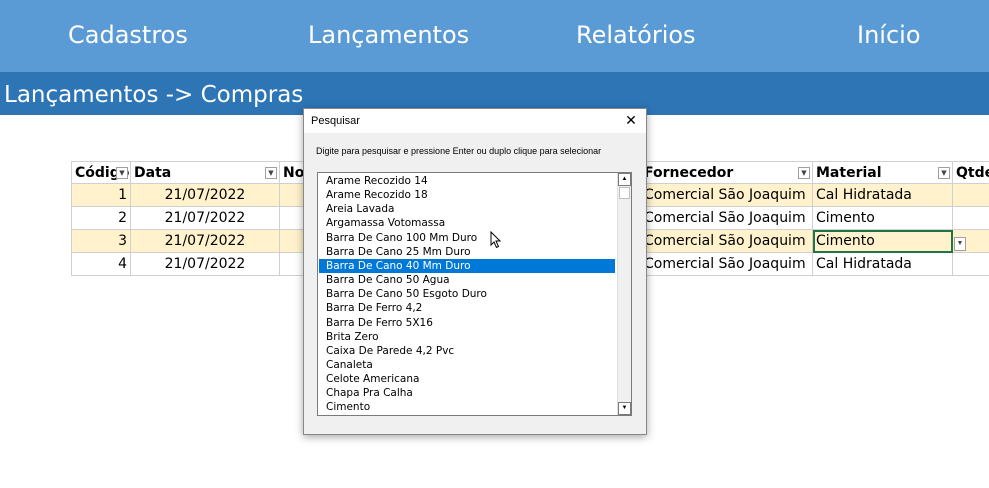 The width and height of the screenshot is (989, 488). I want to click on list-item: Arame Recozido 18, so click(467, 195).